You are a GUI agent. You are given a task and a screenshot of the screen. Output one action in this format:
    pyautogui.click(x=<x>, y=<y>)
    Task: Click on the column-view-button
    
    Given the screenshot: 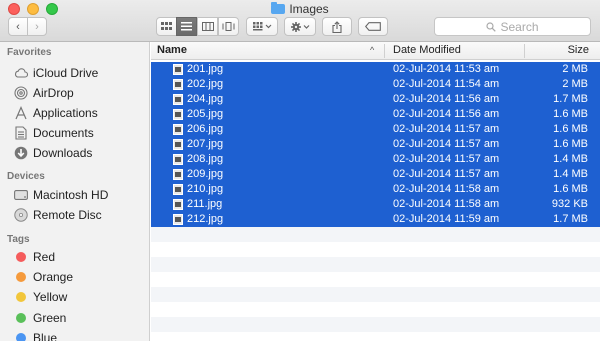 What is the action you would take?
    pyautogui.click(x=207, y=26)
    